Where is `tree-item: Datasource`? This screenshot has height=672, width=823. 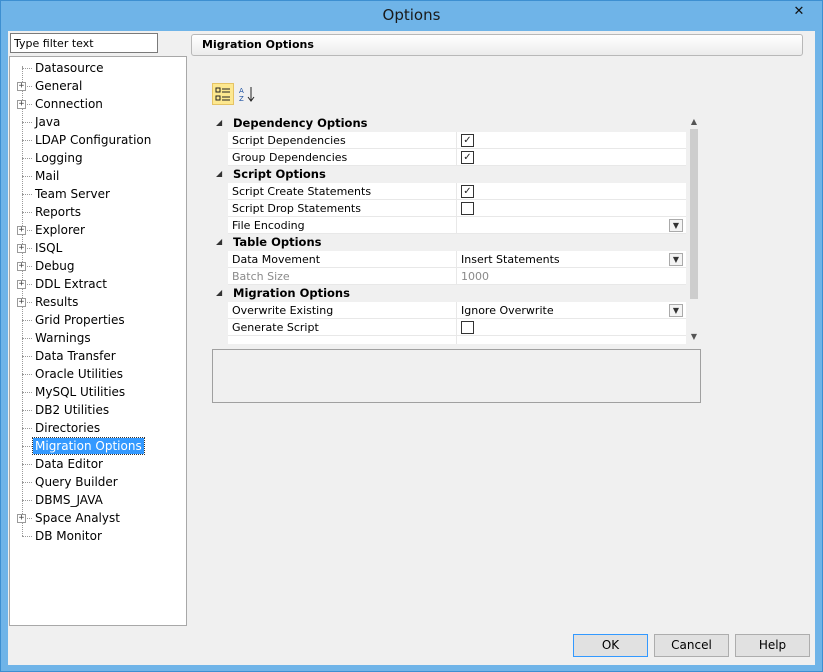
tree-item: Datasource is located at coordinates (98, 68).